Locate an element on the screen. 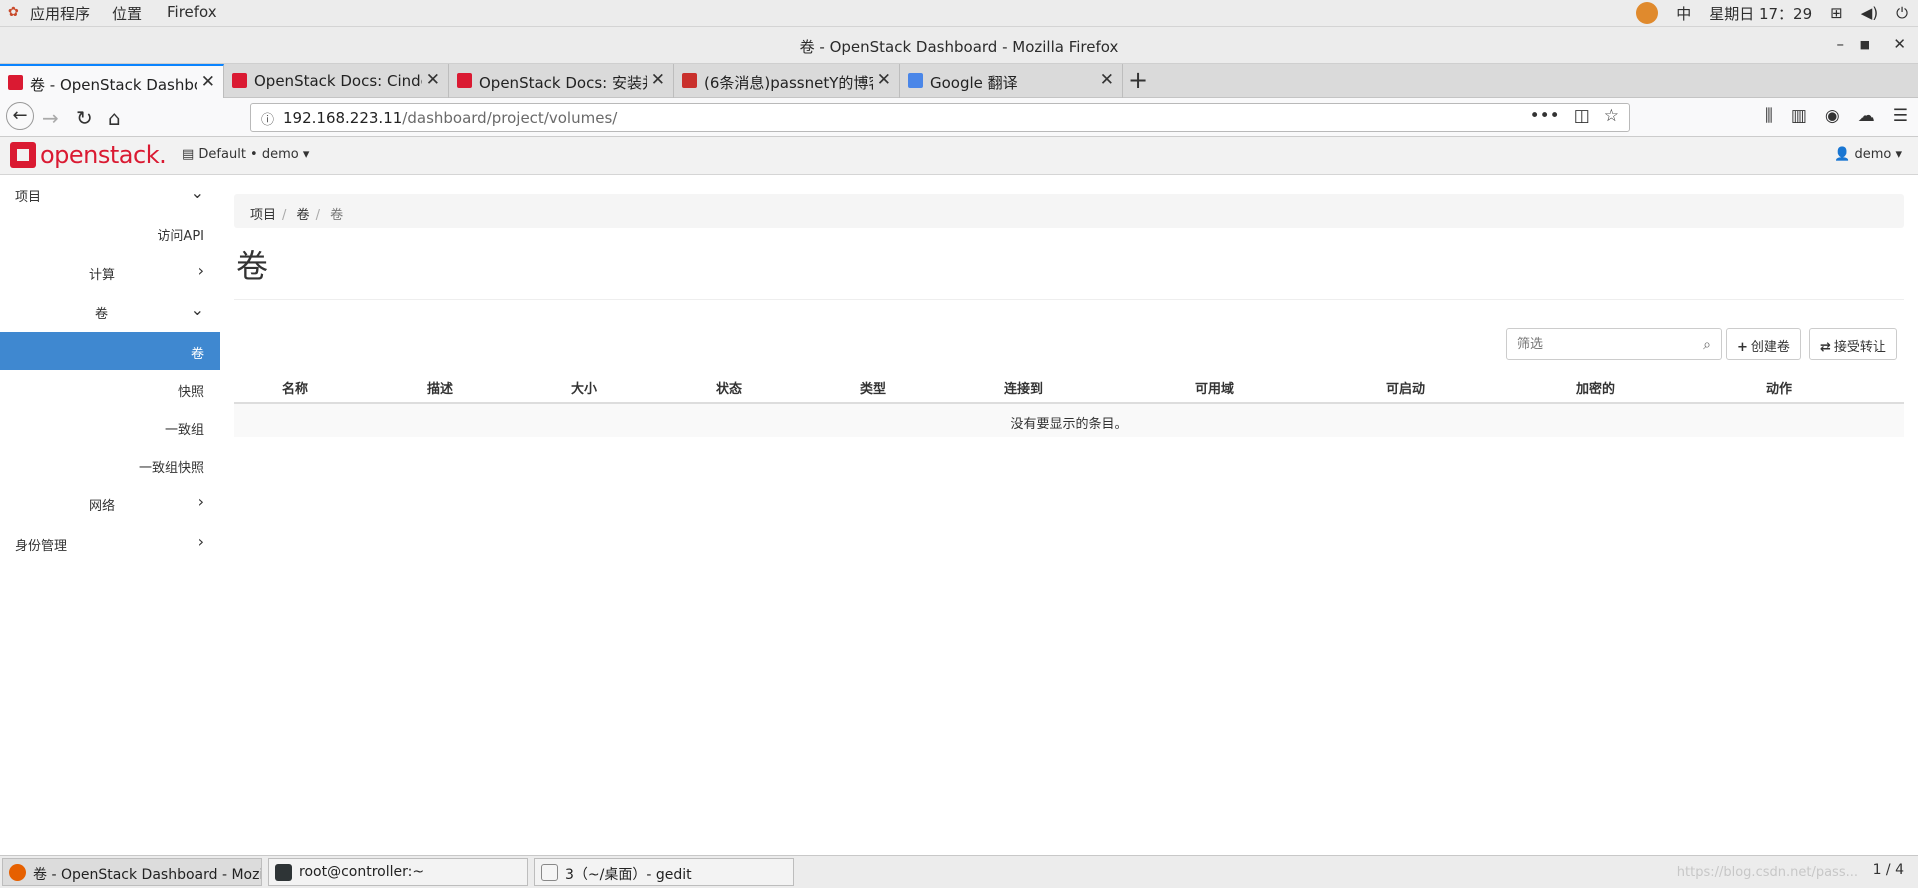 This screenshot has height=888, width=1918. sidebar-toggle-icon: ▥ is located at coordinates (1799, 116).